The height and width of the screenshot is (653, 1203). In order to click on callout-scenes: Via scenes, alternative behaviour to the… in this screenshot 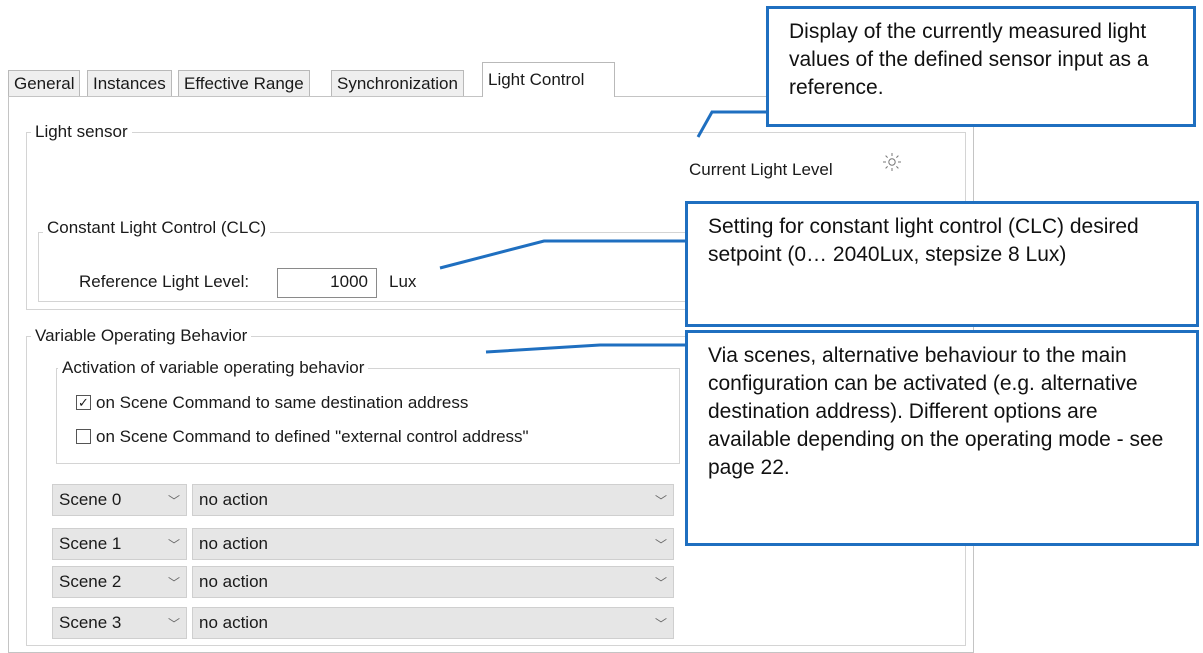, I will do `click(942, 438)`.